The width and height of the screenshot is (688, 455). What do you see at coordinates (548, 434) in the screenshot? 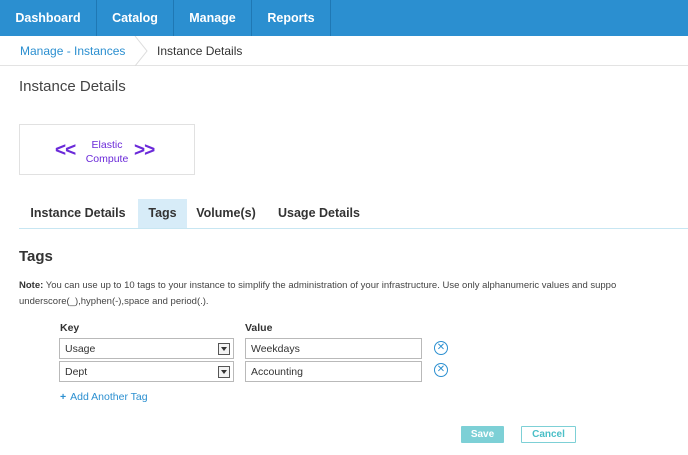
I see `cancel-button: Cancel` at bounding box center [548, 434].